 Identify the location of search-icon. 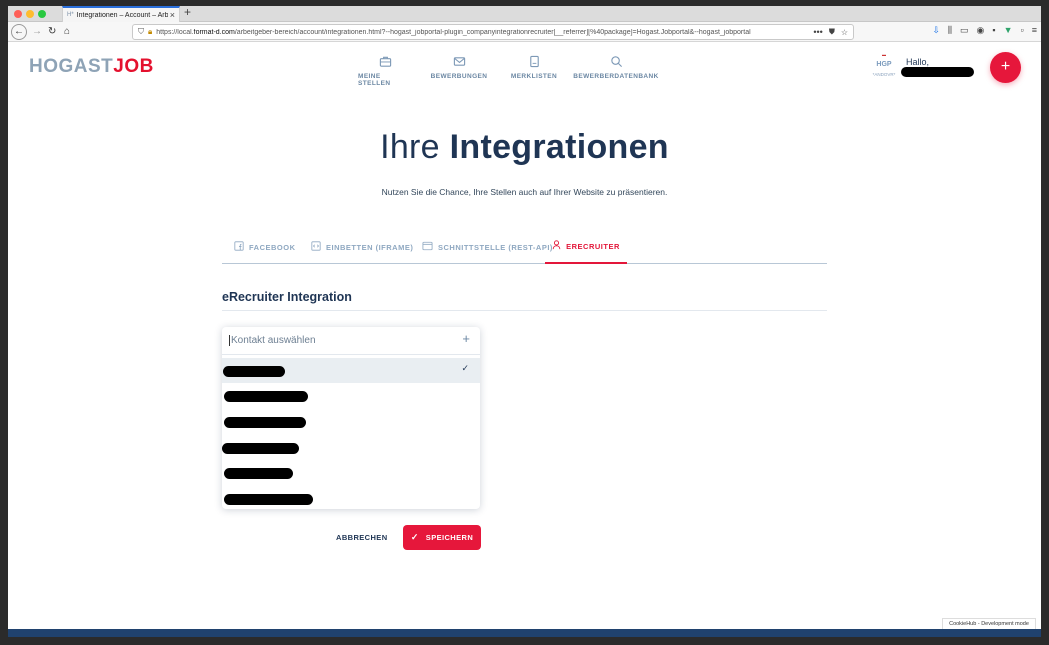
(616, 63).